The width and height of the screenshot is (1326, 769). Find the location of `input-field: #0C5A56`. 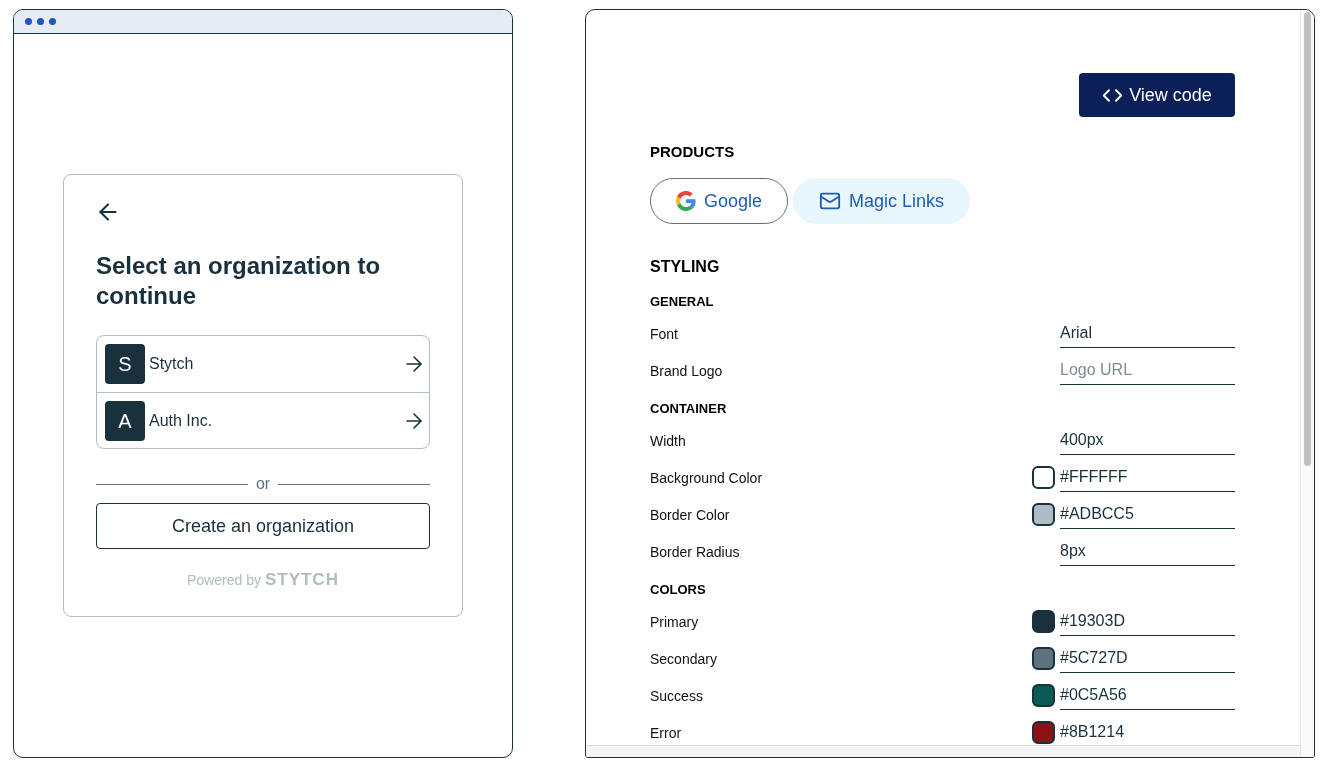

input-field: #0C5A56 is located at coordinates (1147, 695).